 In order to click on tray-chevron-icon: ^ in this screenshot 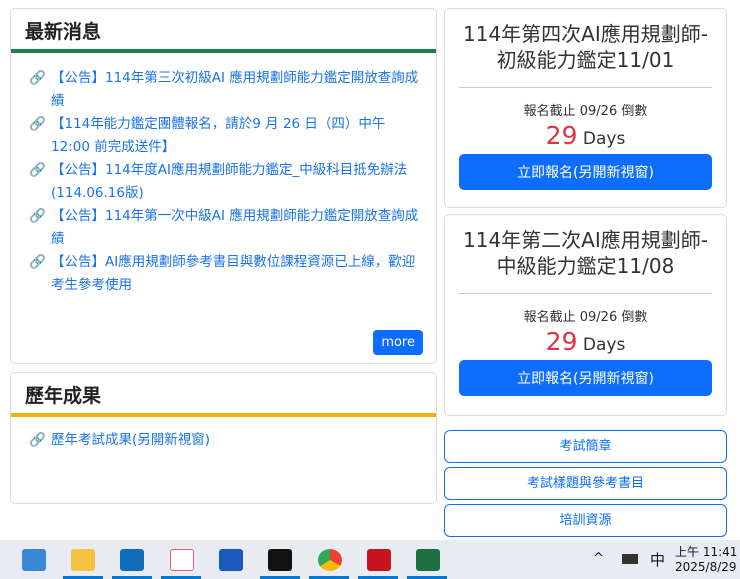, I will do `click(598, 558)`.